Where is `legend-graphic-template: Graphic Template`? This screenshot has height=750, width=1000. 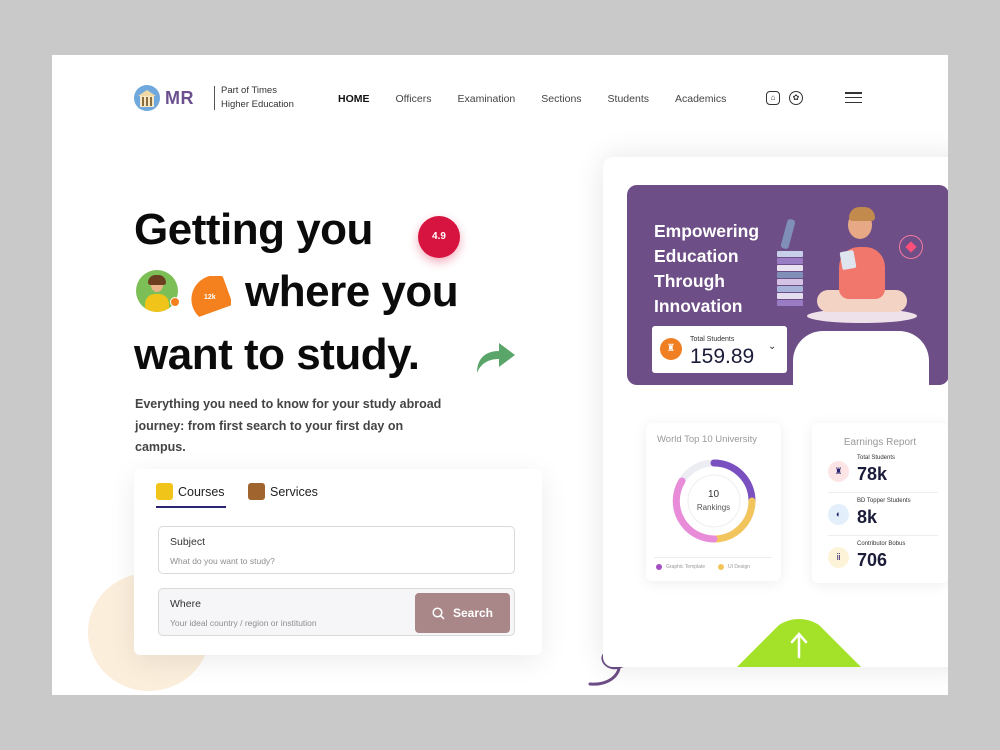 legend-graphic-template: Graphic Template is located at coordinates (680, 567).